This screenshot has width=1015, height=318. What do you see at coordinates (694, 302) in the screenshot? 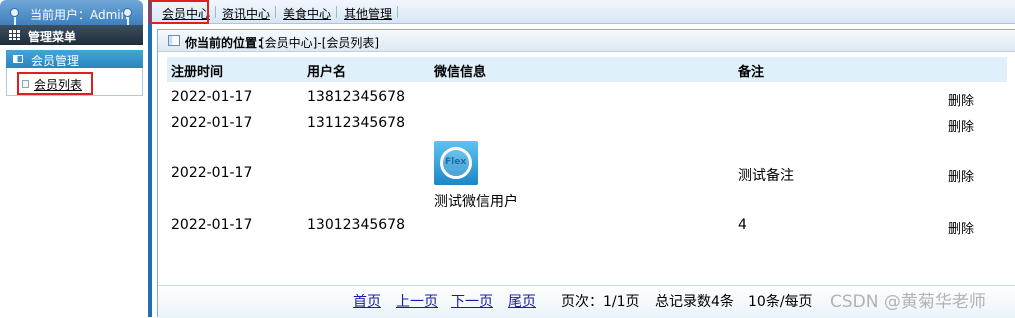
I see `total-records: 总记录数4条` at bounding box center [694, 302].